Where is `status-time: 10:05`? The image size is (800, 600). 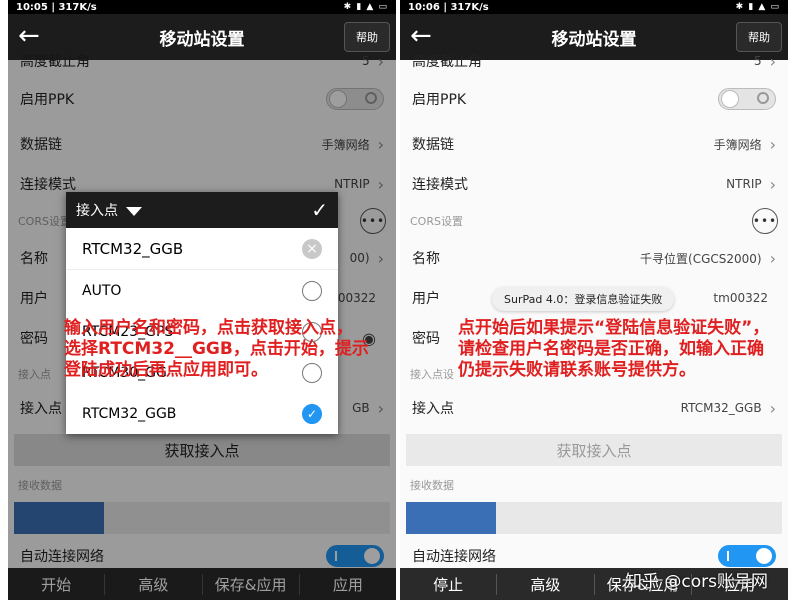 status-time: 10:05 is located at coordinates (32, 7).